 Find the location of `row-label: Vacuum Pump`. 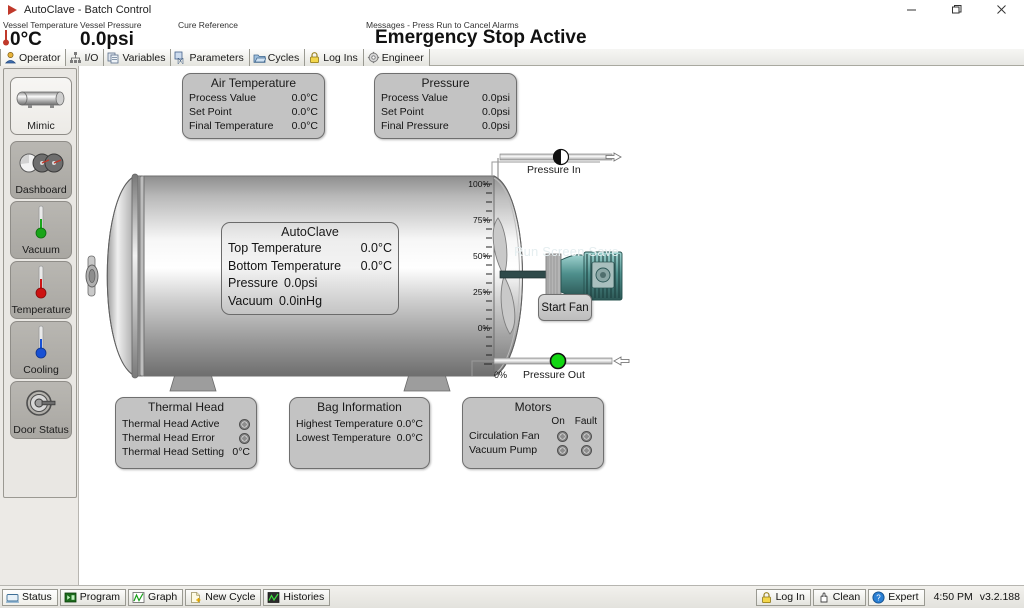

row-label: Vacuum Pump is located at coordinates (503, 450).